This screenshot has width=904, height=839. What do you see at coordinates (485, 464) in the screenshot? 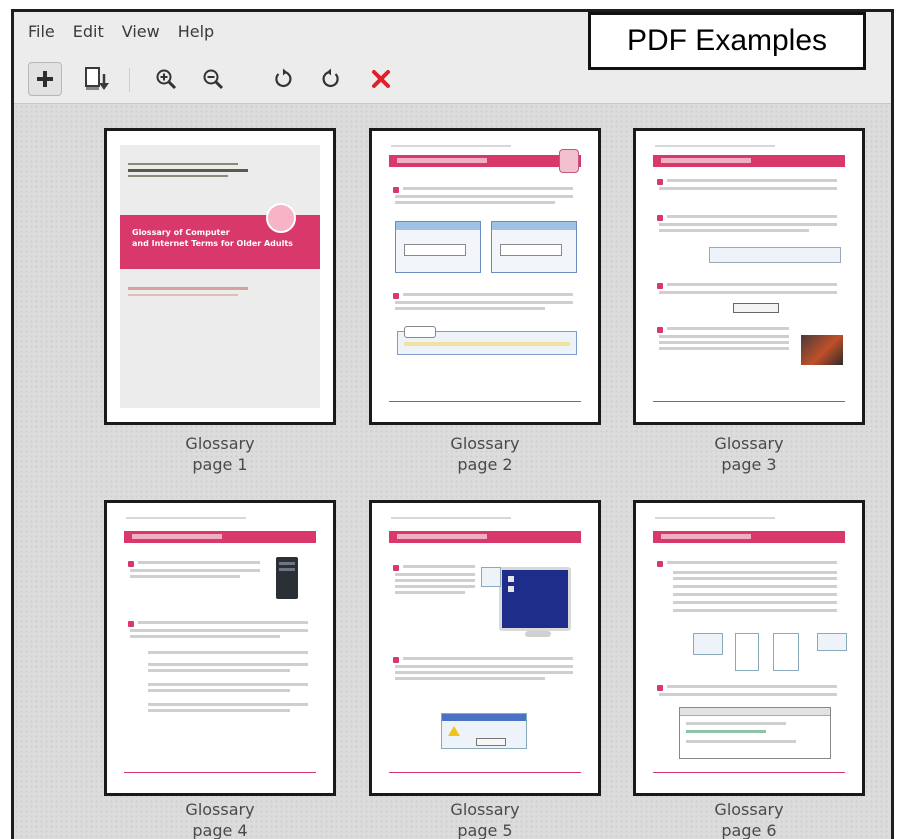
I see `page-number: page 2` at bounding box center [485, 464].